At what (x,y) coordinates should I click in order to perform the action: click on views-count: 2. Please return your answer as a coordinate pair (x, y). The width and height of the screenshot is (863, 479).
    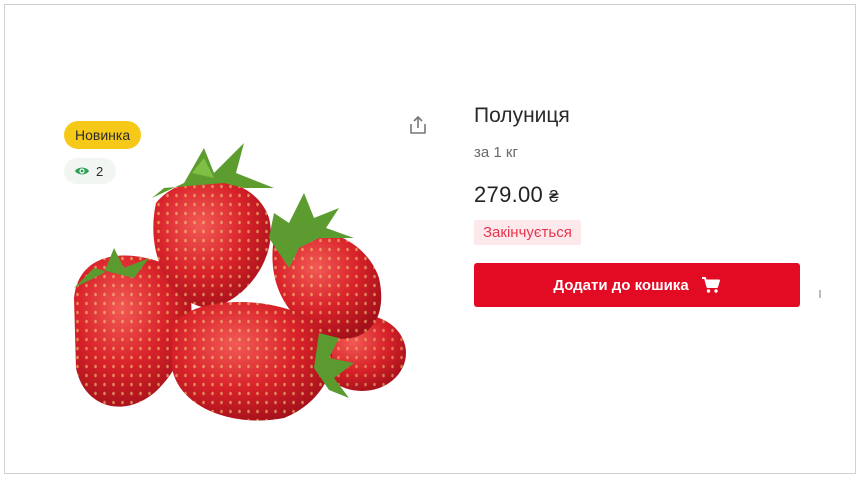
    Looking at the image, I should click on (100, 171).